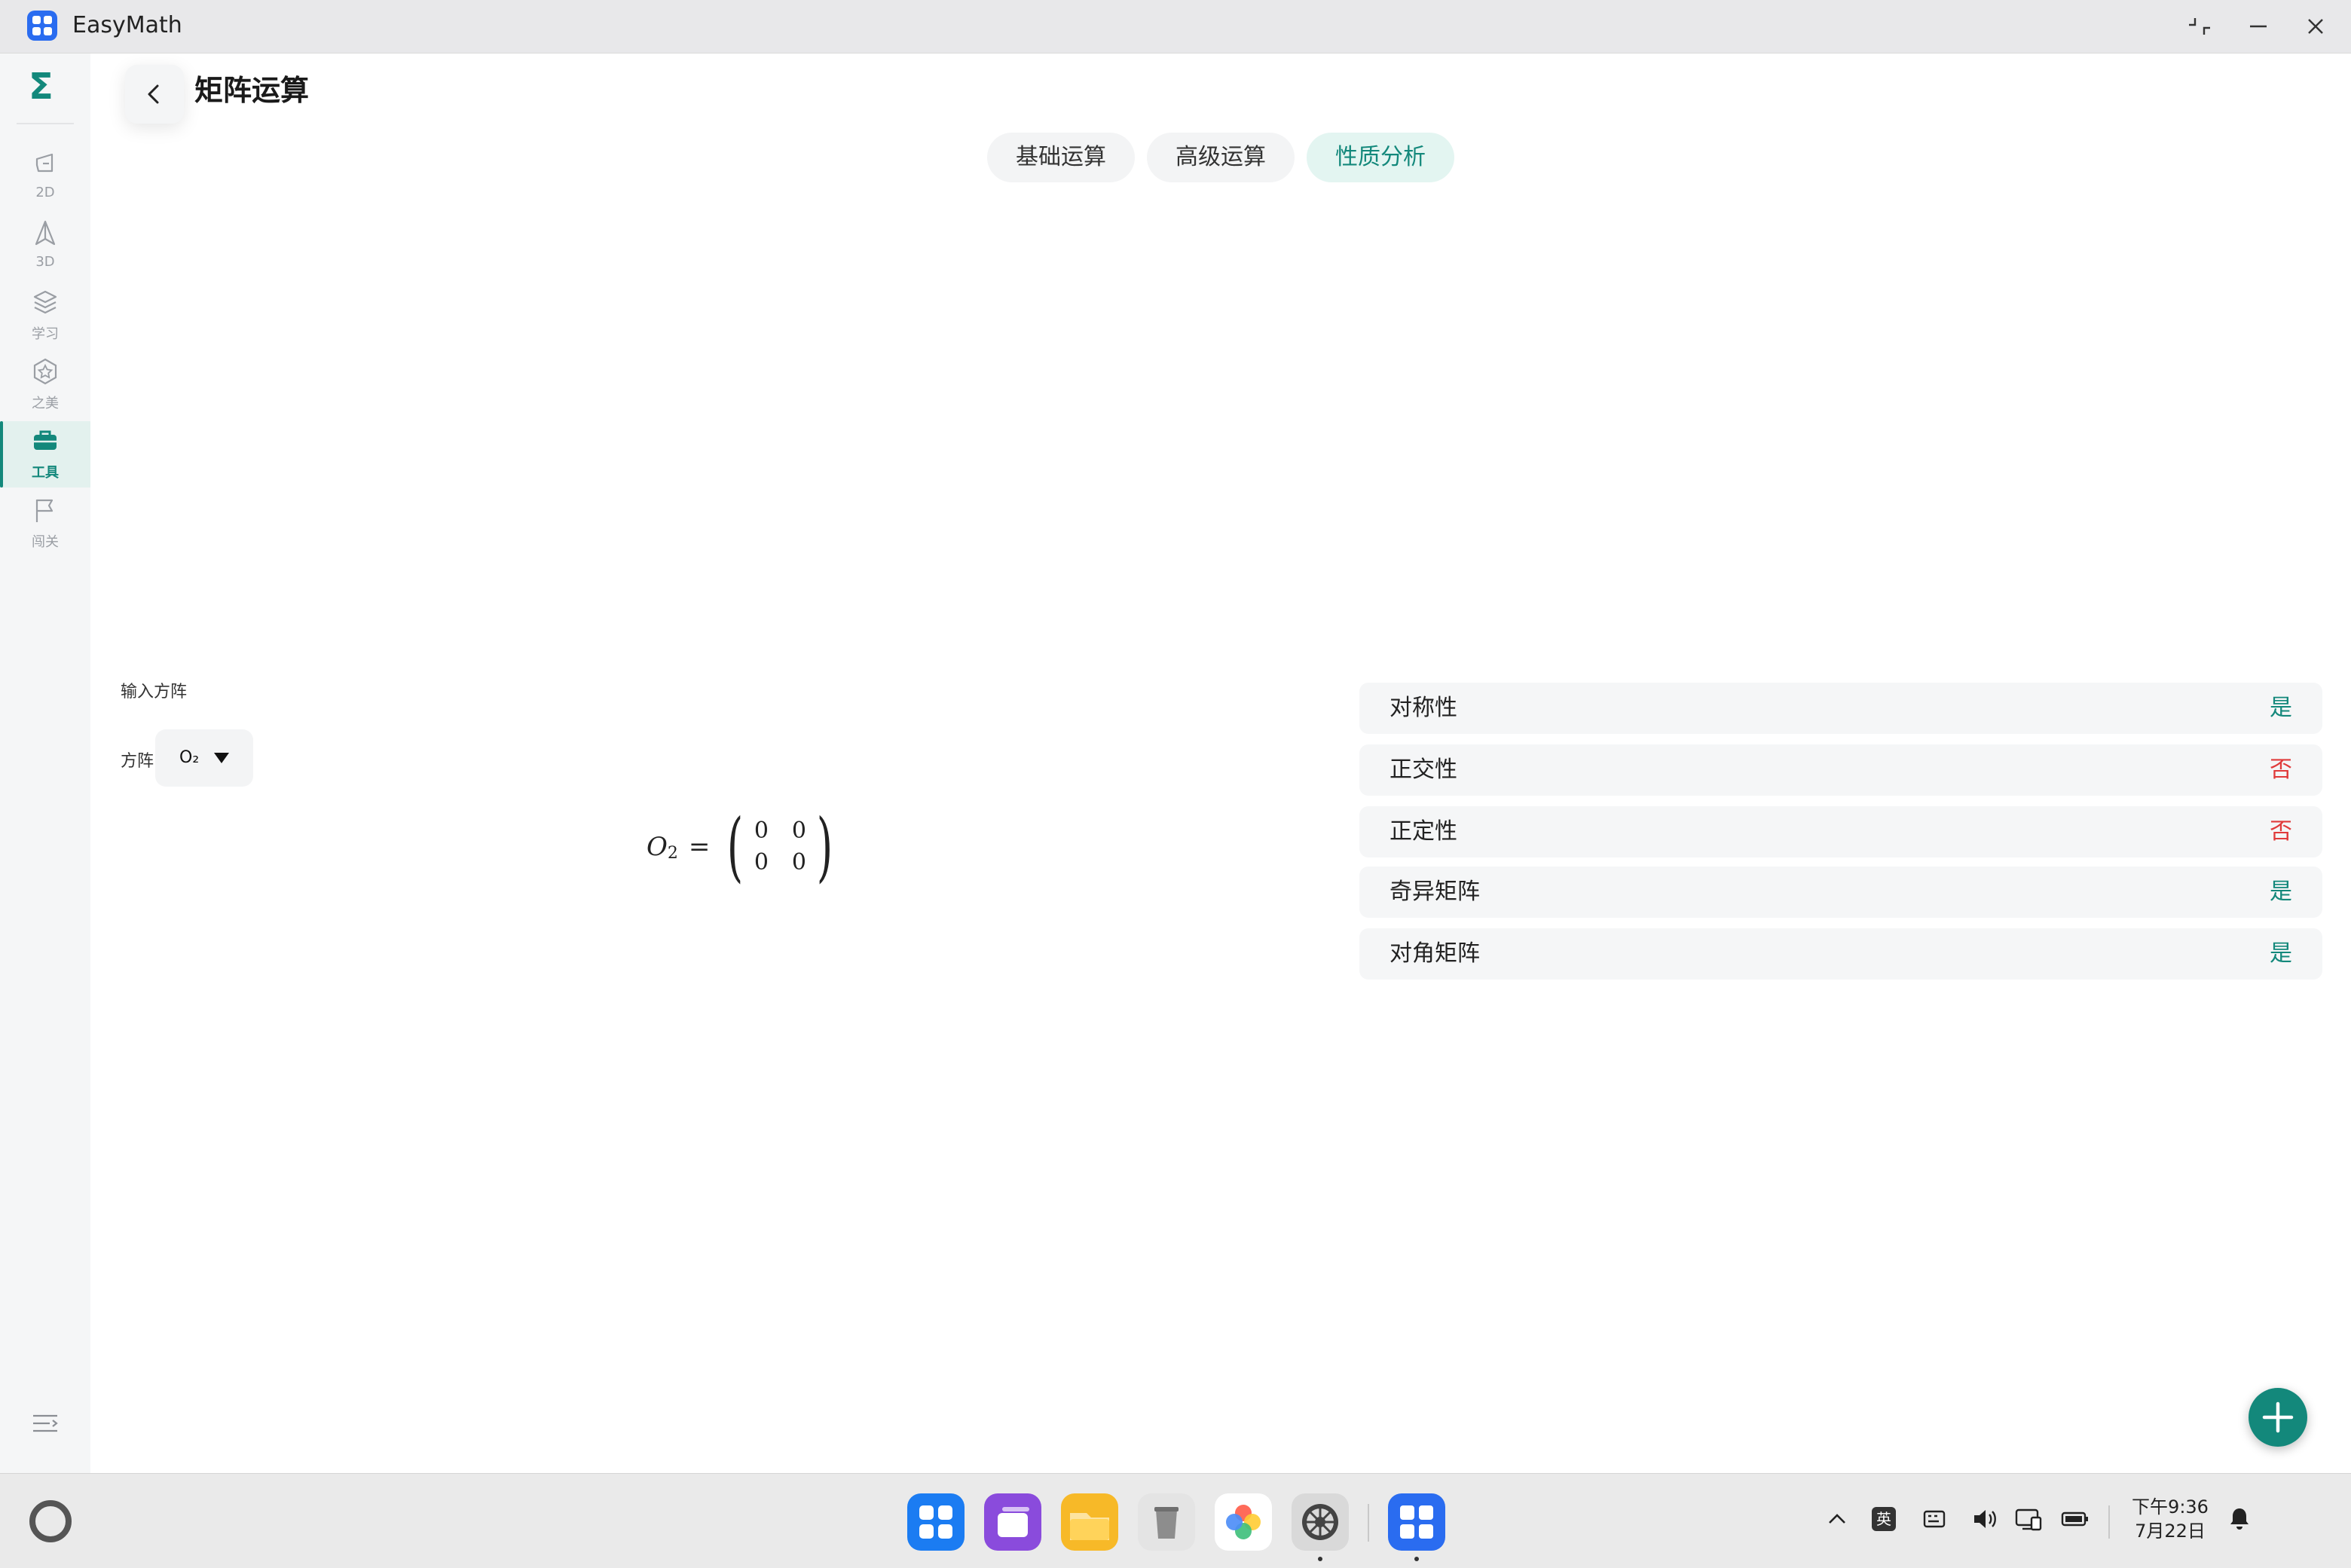  What do you see at coordinates (1243, 1522) in the screenshot?
I see `gallery-icon` at bounding box center [1243, 1522].